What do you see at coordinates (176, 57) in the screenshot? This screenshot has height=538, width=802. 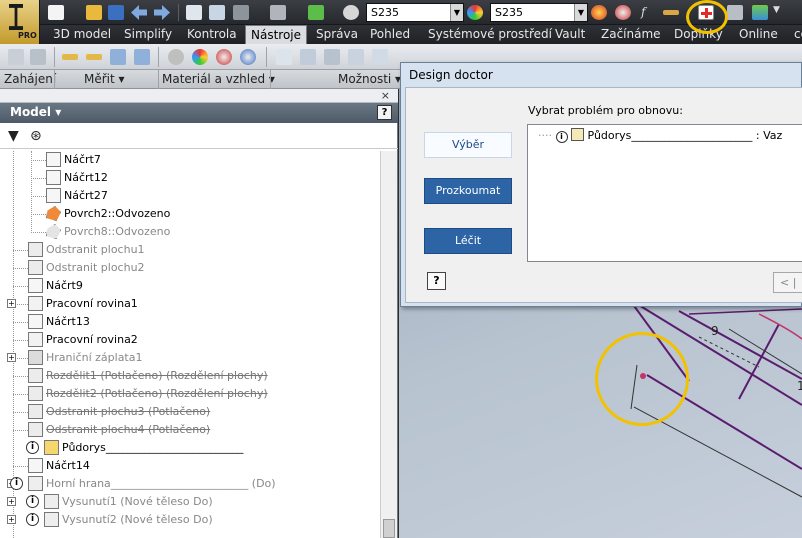 I see `material-browser-icon` at bounding box center [176, 57].